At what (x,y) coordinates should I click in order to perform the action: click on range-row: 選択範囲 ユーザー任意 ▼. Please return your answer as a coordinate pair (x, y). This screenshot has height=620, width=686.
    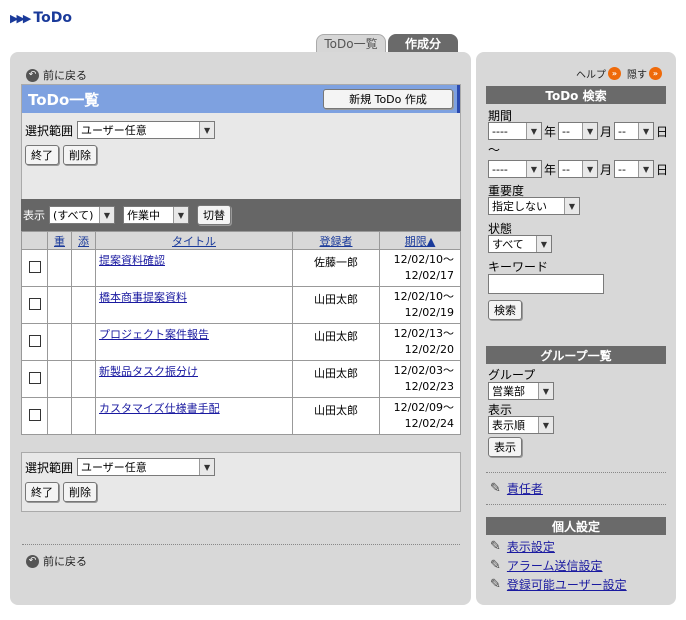
    Looking at the image, I should click on (242, 130).